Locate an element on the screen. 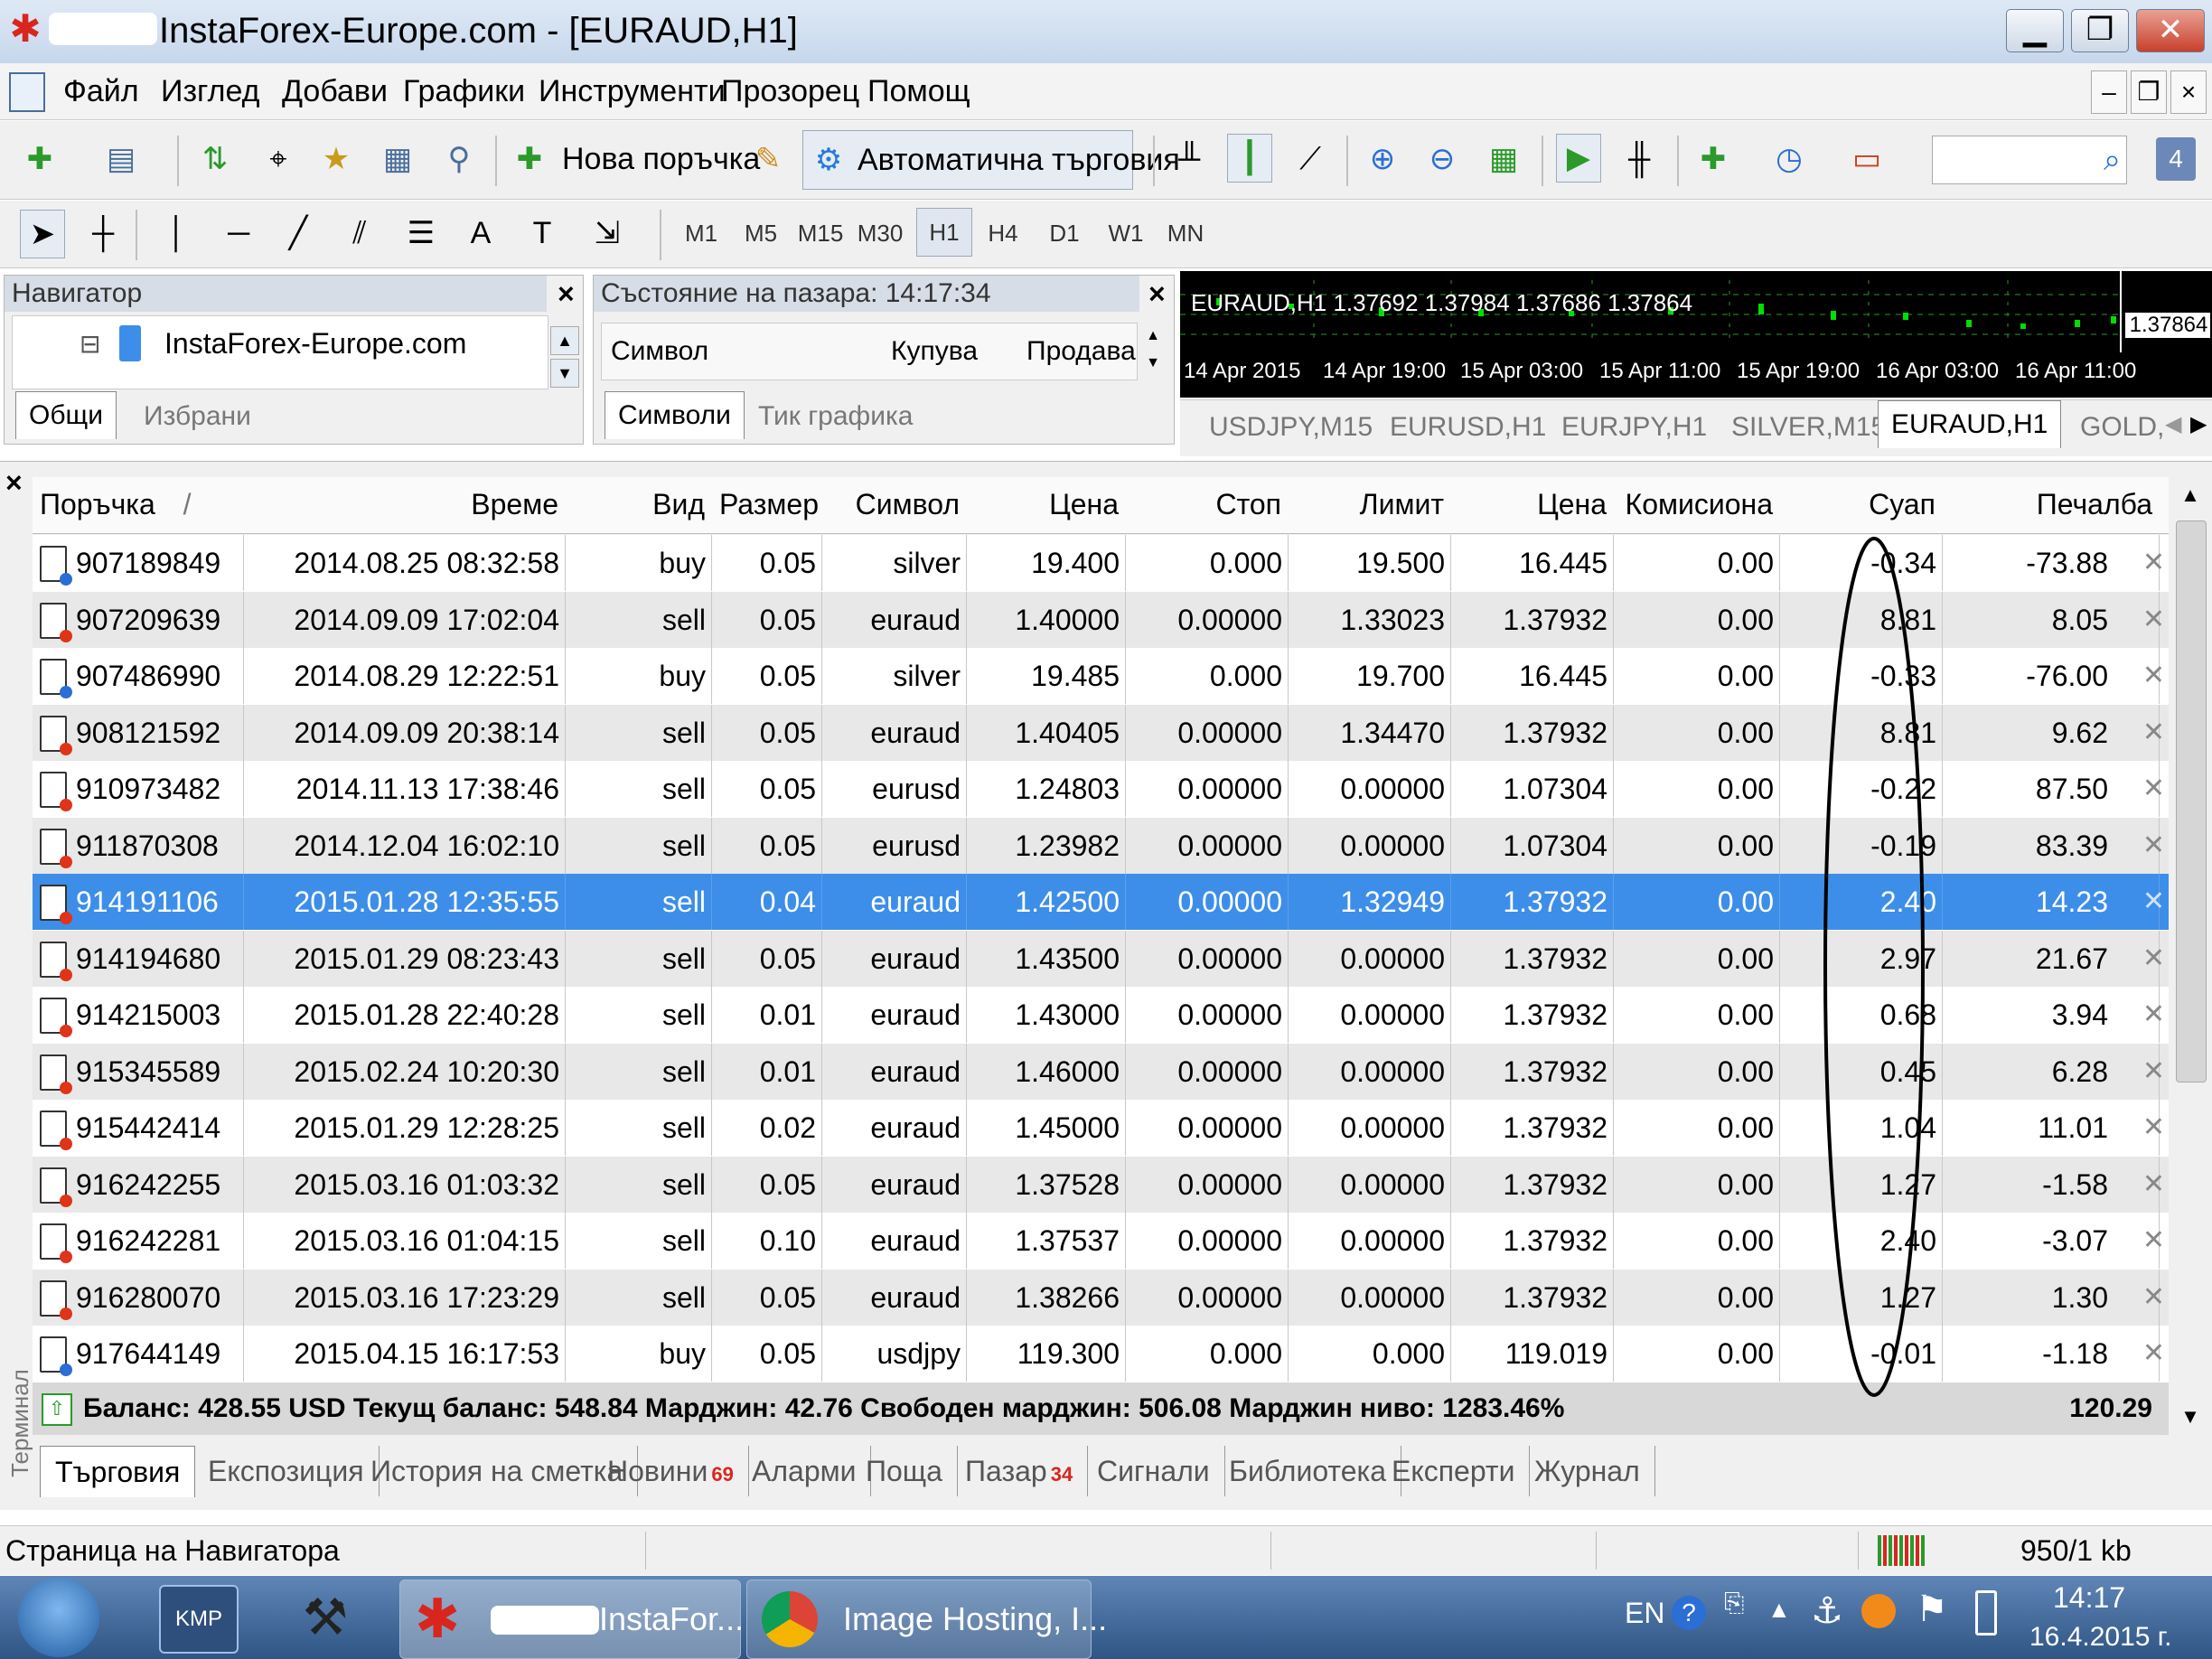 This screenshot has width=2212, height=1659. chart-tab-eurusd: EURUSD,H1 is located at coordinates (1468, 428).